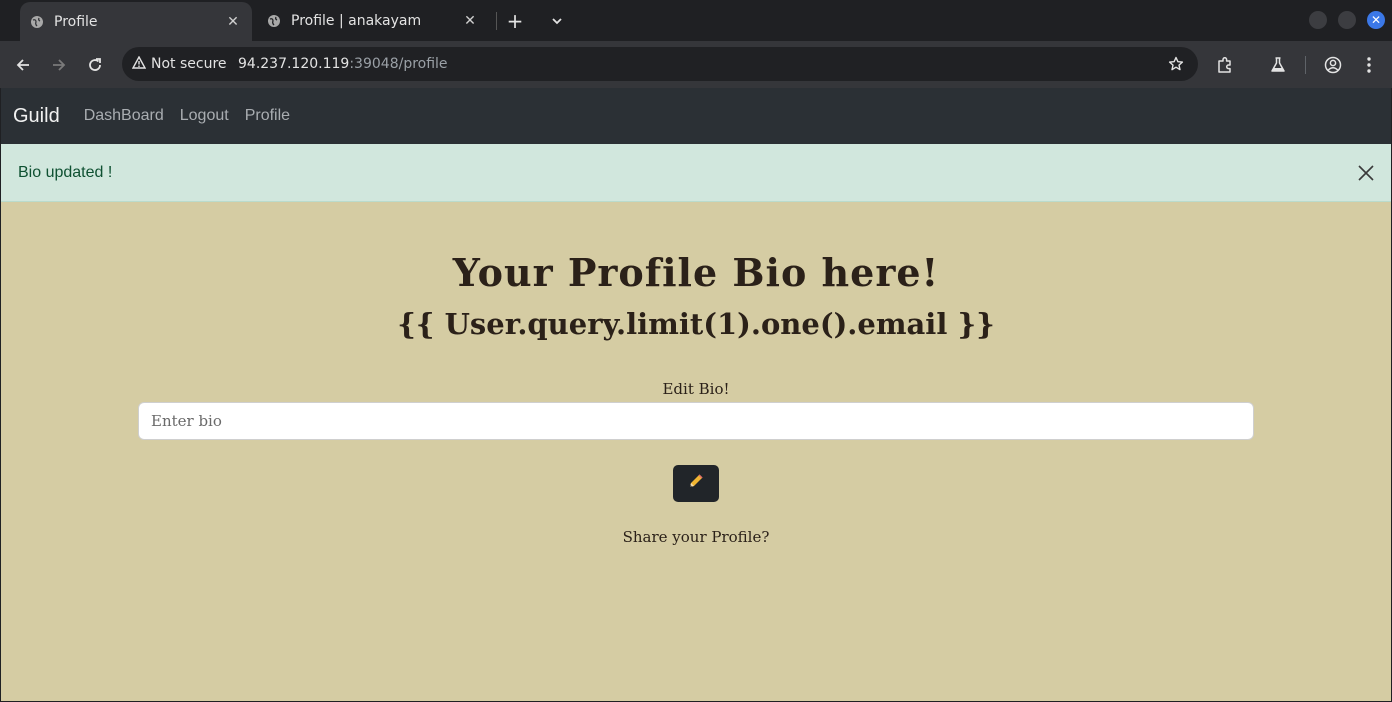  What do you see at coordinates (189, 64) in the screenshot?
I see `security-label: Not secure` at bounding box center [189, 64].